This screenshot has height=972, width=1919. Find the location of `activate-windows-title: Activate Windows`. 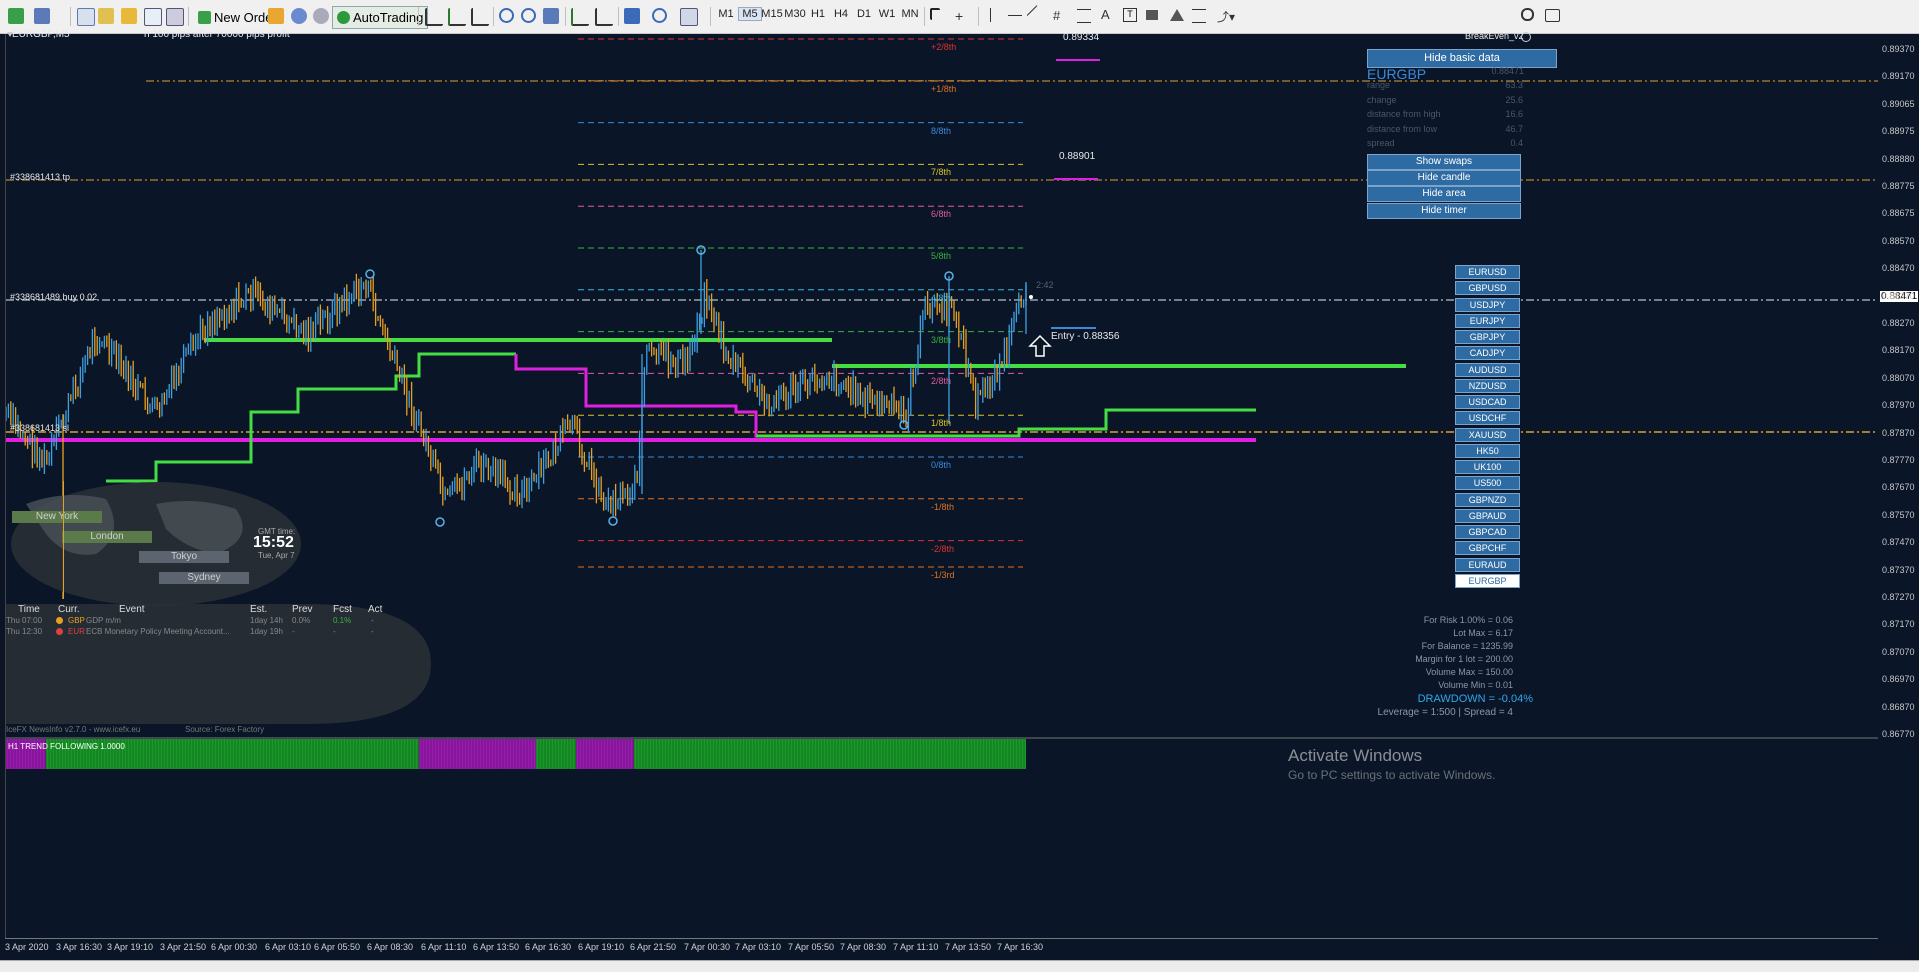

activate-windows-title: Activate Windows is located at coordinates (1355, 755).